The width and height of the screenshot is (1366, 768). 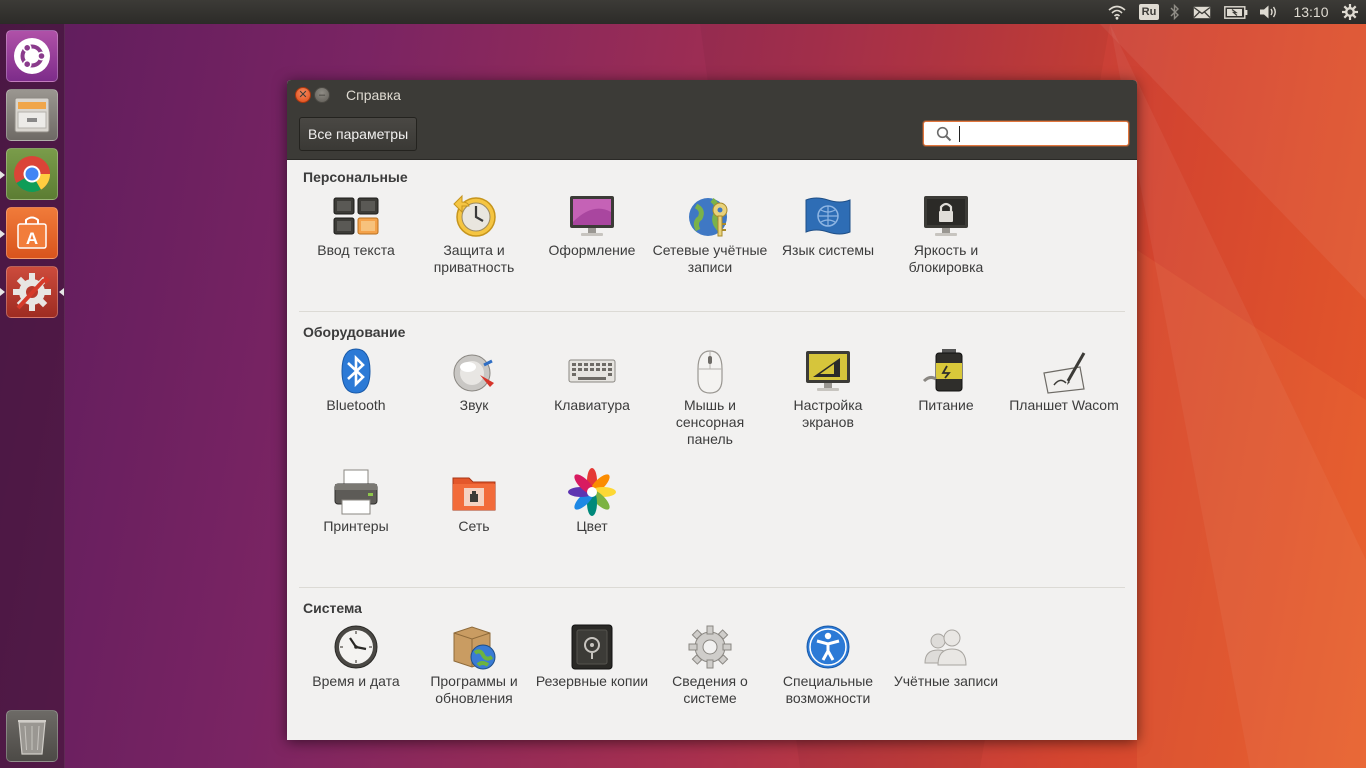 What do you see at coordinates (356, 492) in the screenshot?
I see `printer-icon` at bounding box center [356, 492].